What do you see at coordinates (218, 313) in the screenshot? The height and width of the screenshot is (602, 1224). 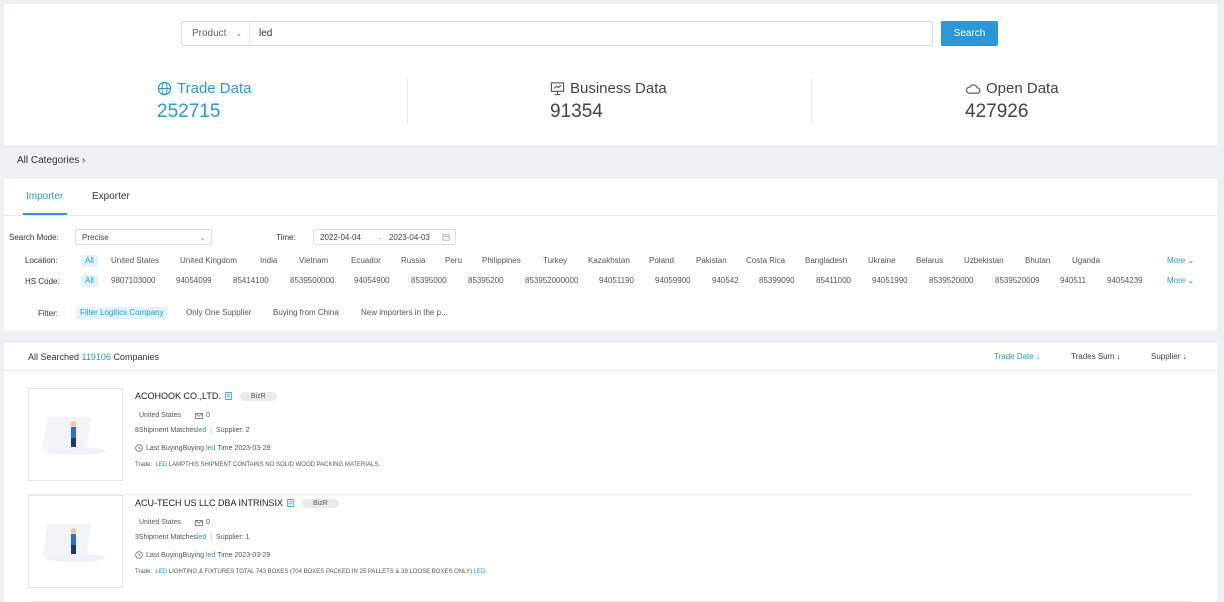 I see `filter-option-1: Only One Supplier` at bounding box center [218, 313].